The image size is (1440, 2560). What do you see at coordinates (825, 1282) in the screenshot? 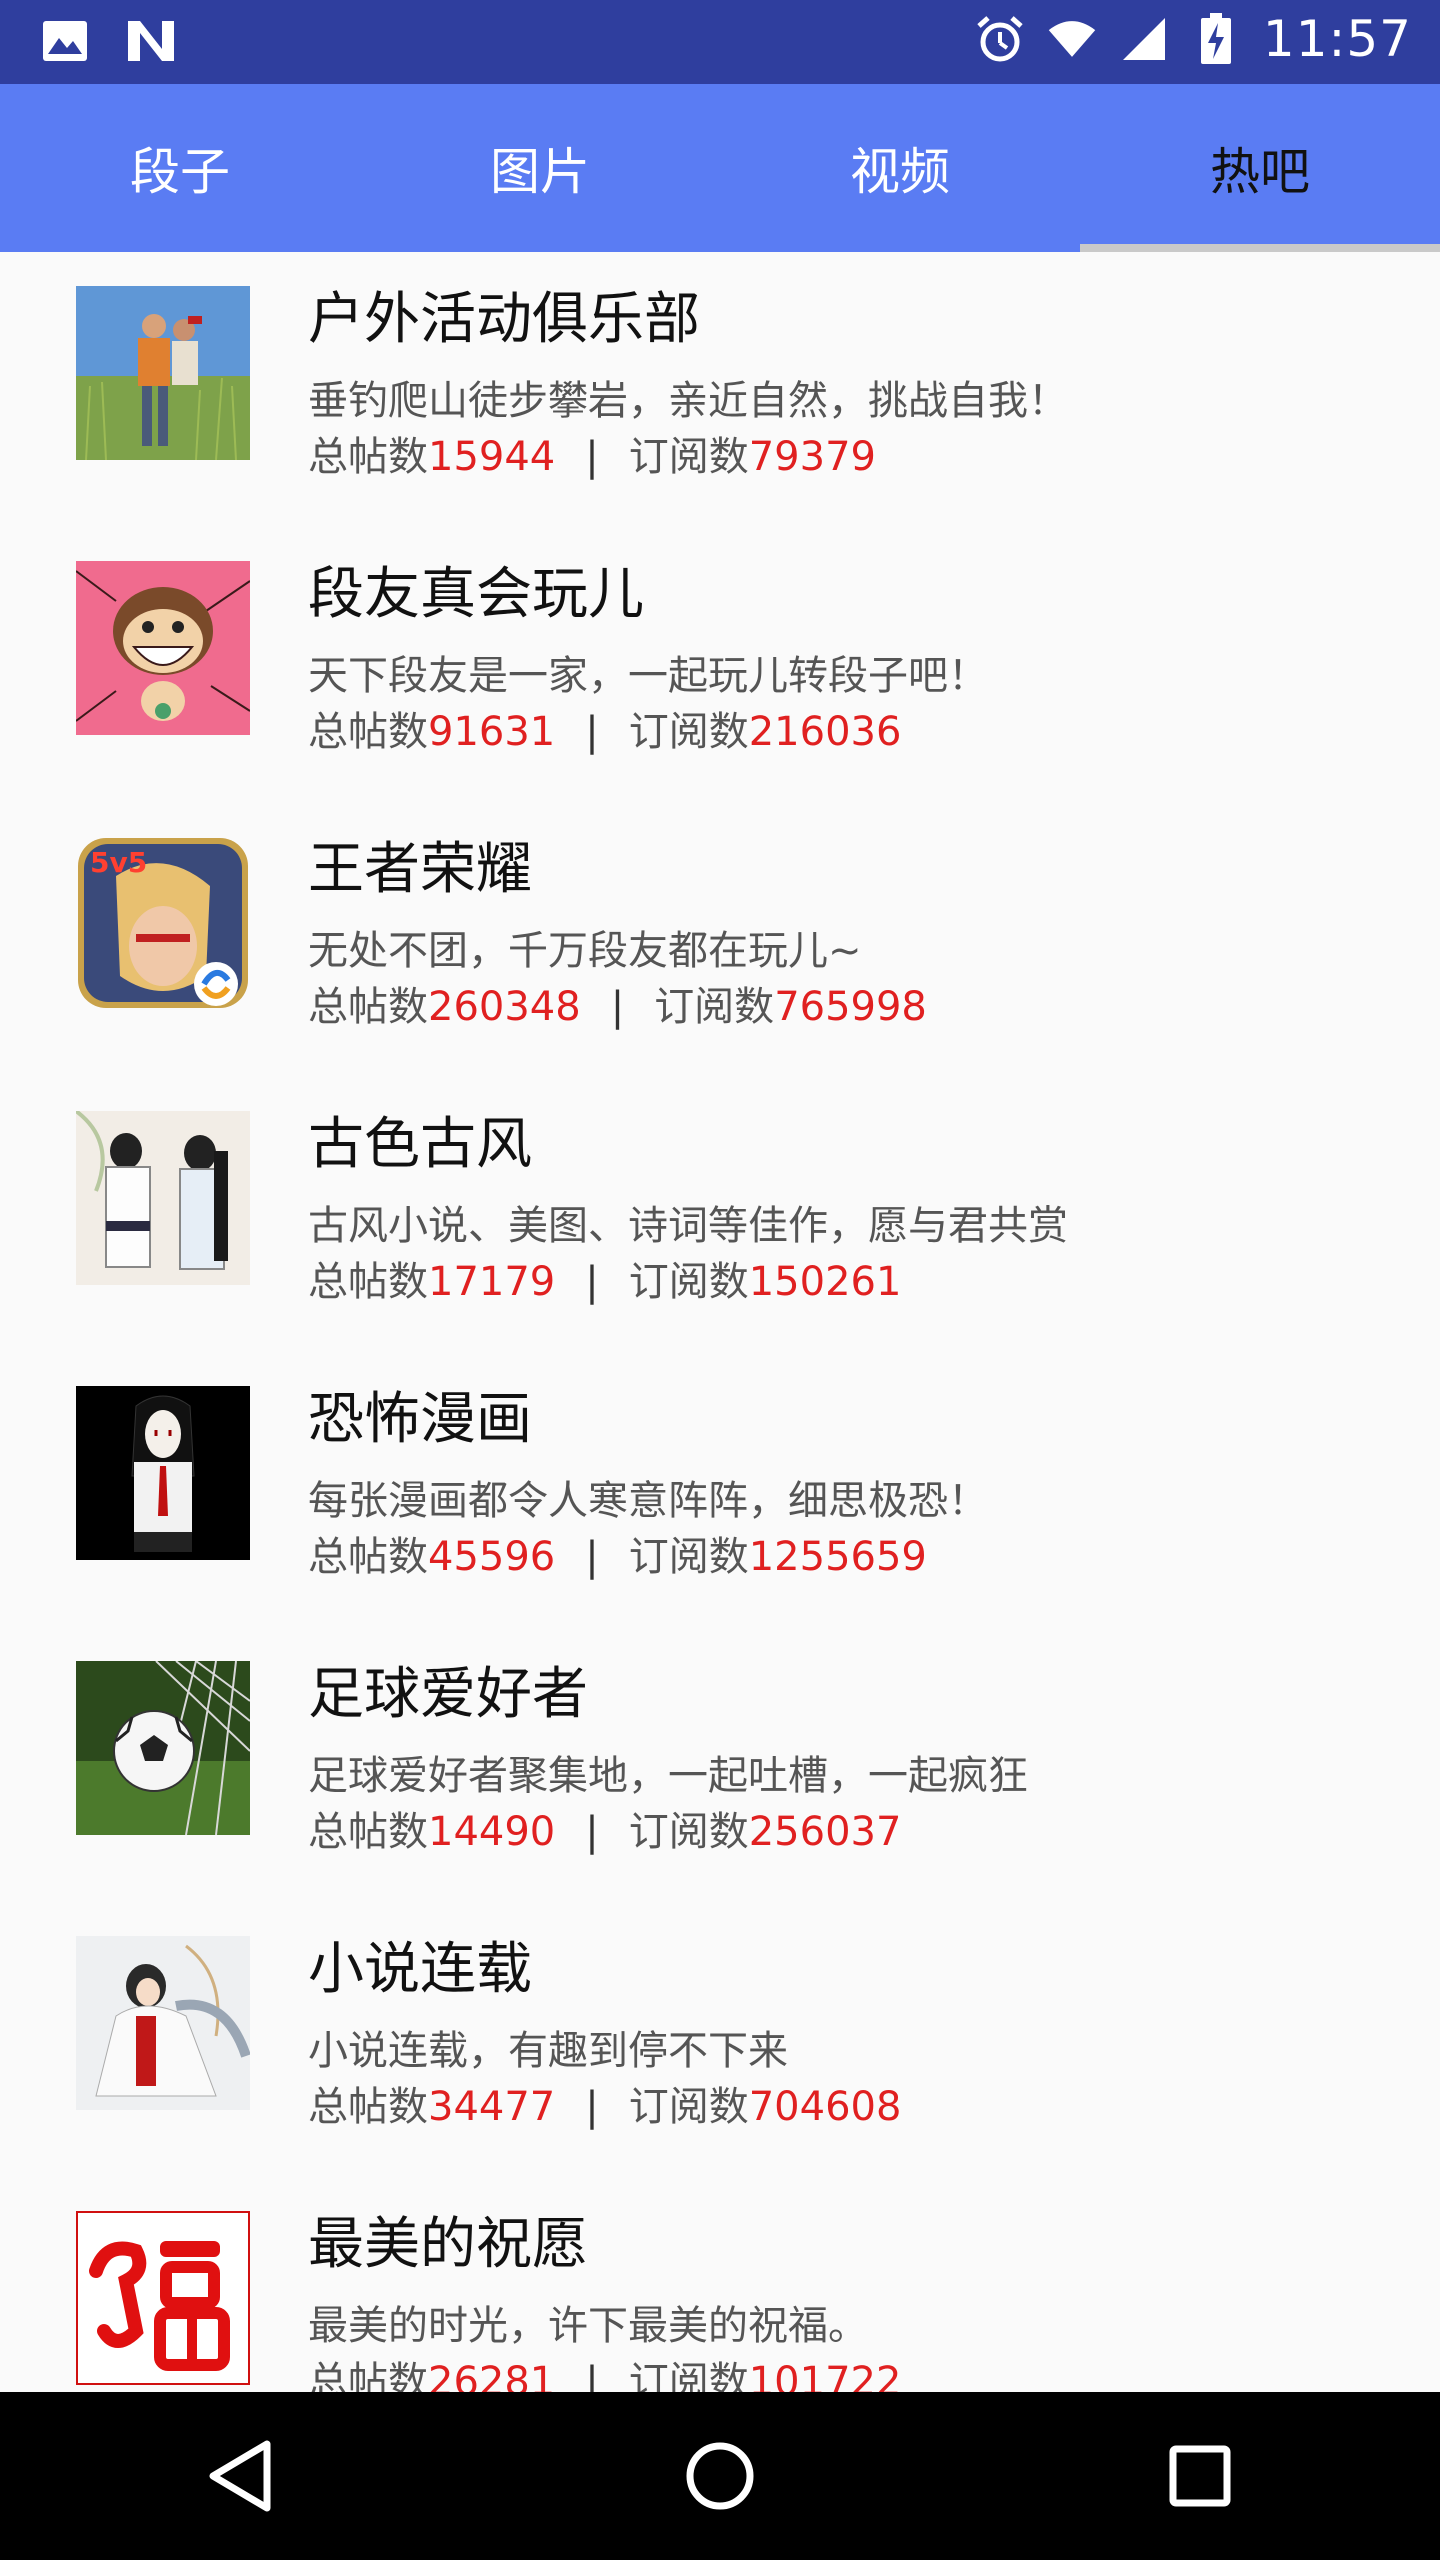
I see `subs-count: 150261` at bounding box center [825, 1282].